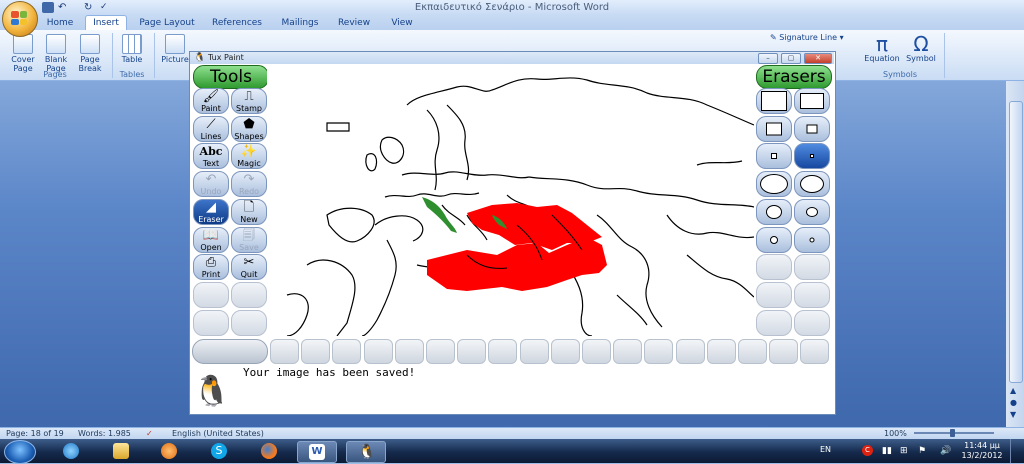 Image resolution: width=1024 pixels, height=464 pixels. What do you see at coordinates (249, 322) in the screenshot?
I see `tool-empty-slot` at bounding box center [249, 322].